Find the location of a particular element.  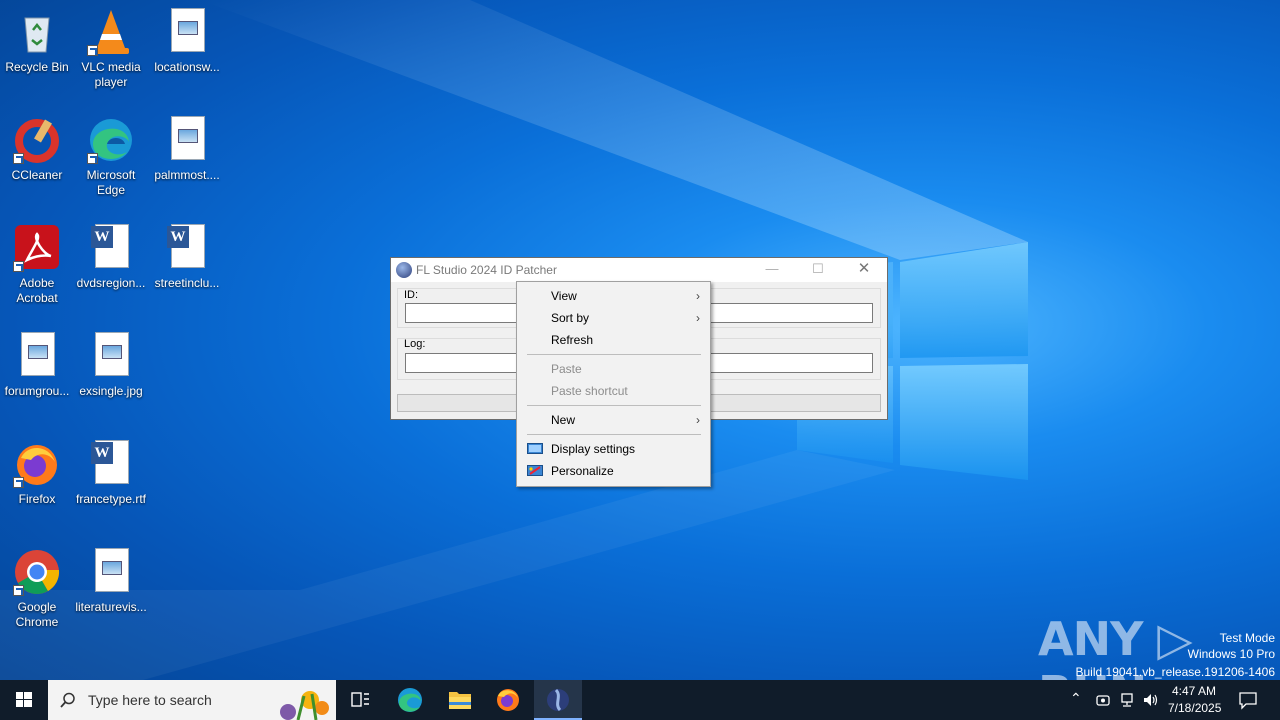

menu-item-new: New › is located at coordinates (613, 420).